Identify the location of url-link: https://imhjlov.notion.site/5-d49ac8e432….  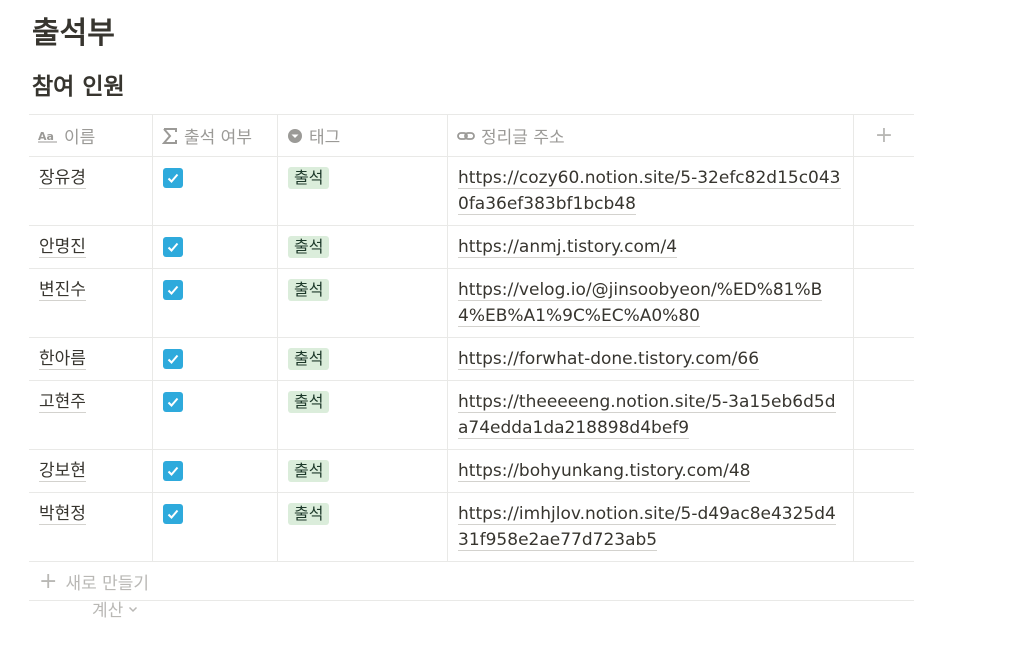
(647, 527).